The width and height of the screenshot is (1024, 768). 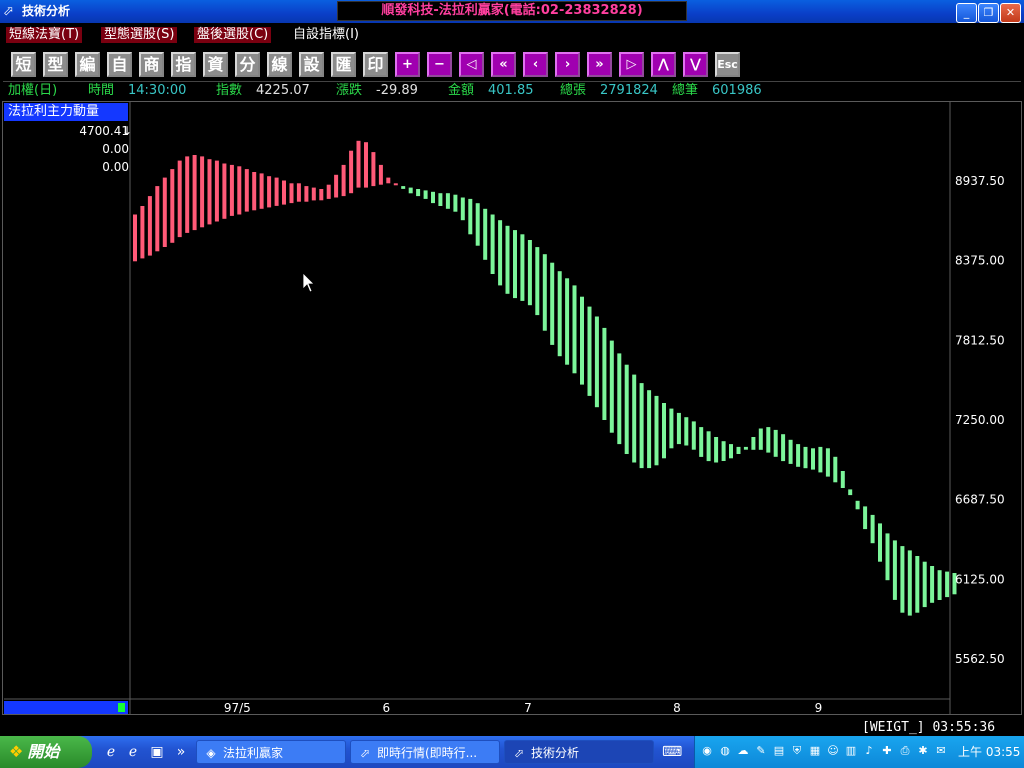 What do you see at coordinates (133, 752) in the screenshot?
I see `ie-alt-icon: ℯ` at bounding box center [133, 752].